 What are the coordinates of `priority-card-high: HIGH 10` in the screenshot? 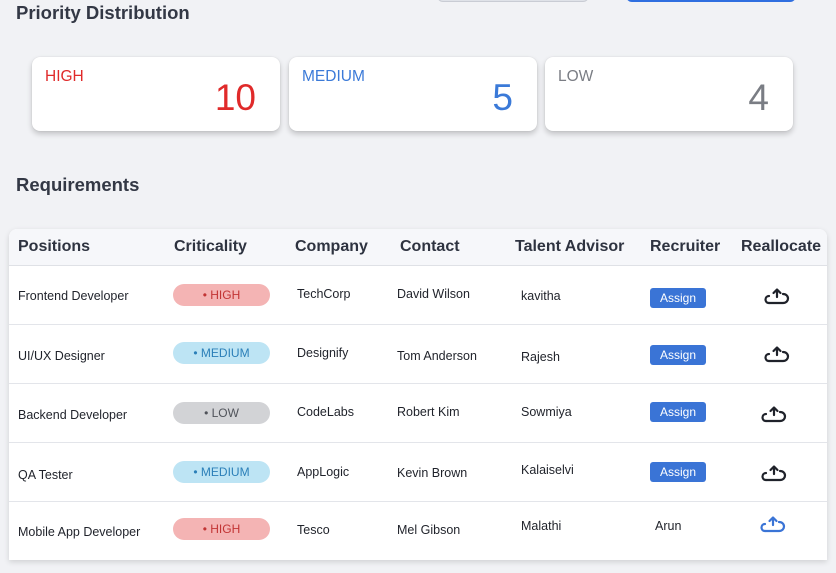 It's located at (156, 94).